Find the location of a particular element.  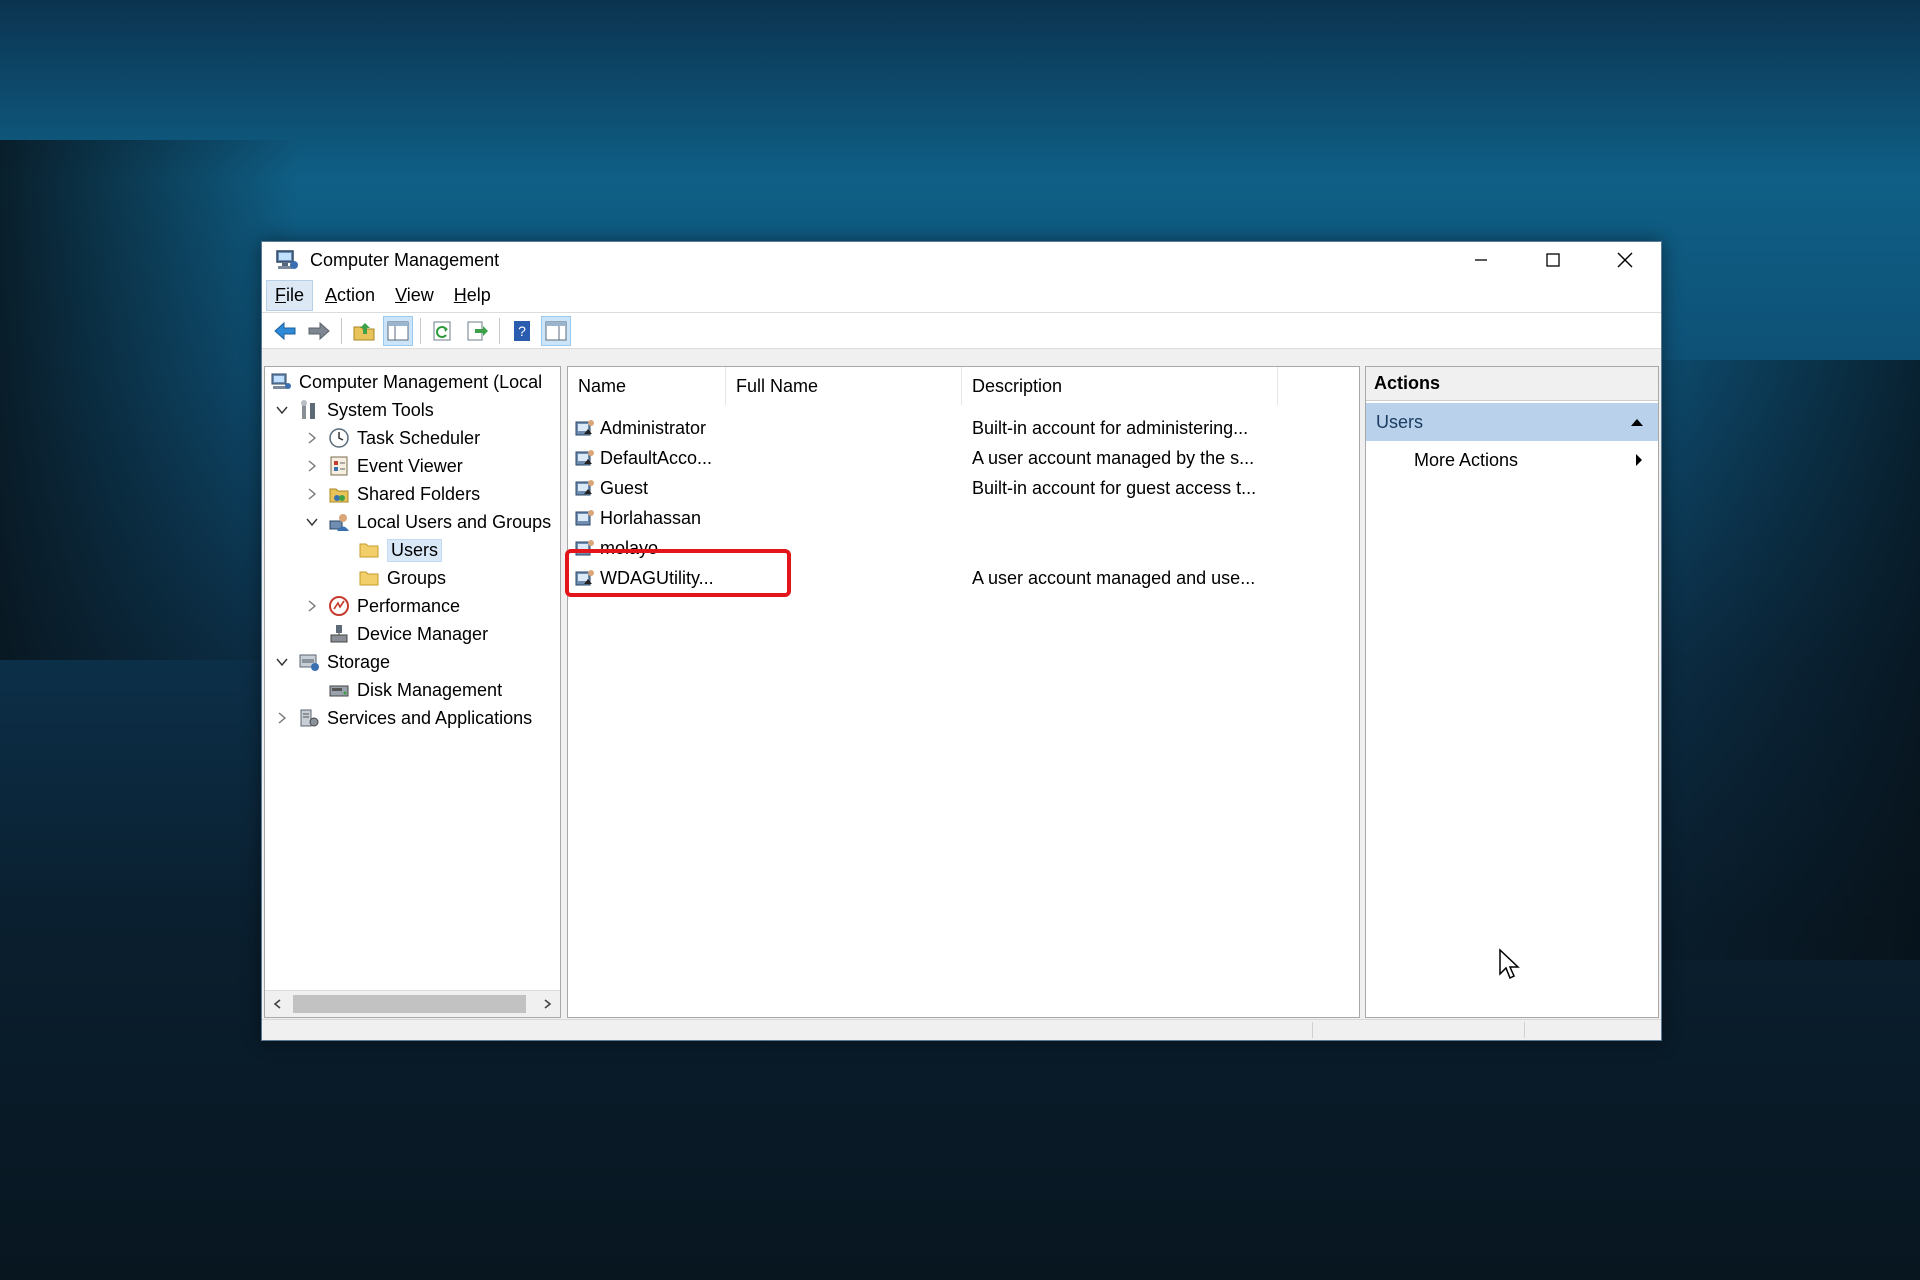

tree-label: Disk Management is located at coordinates (430, 689).